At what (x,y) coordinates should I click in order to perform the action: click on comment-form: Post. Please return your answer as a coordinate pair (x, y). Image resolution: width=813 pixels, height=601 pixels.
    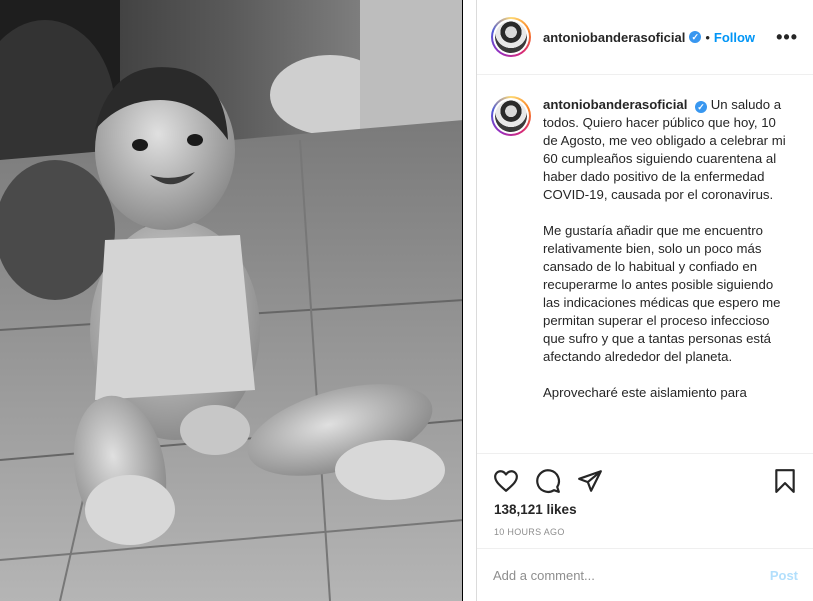
    Looking at the image, I should click on (645, 574).